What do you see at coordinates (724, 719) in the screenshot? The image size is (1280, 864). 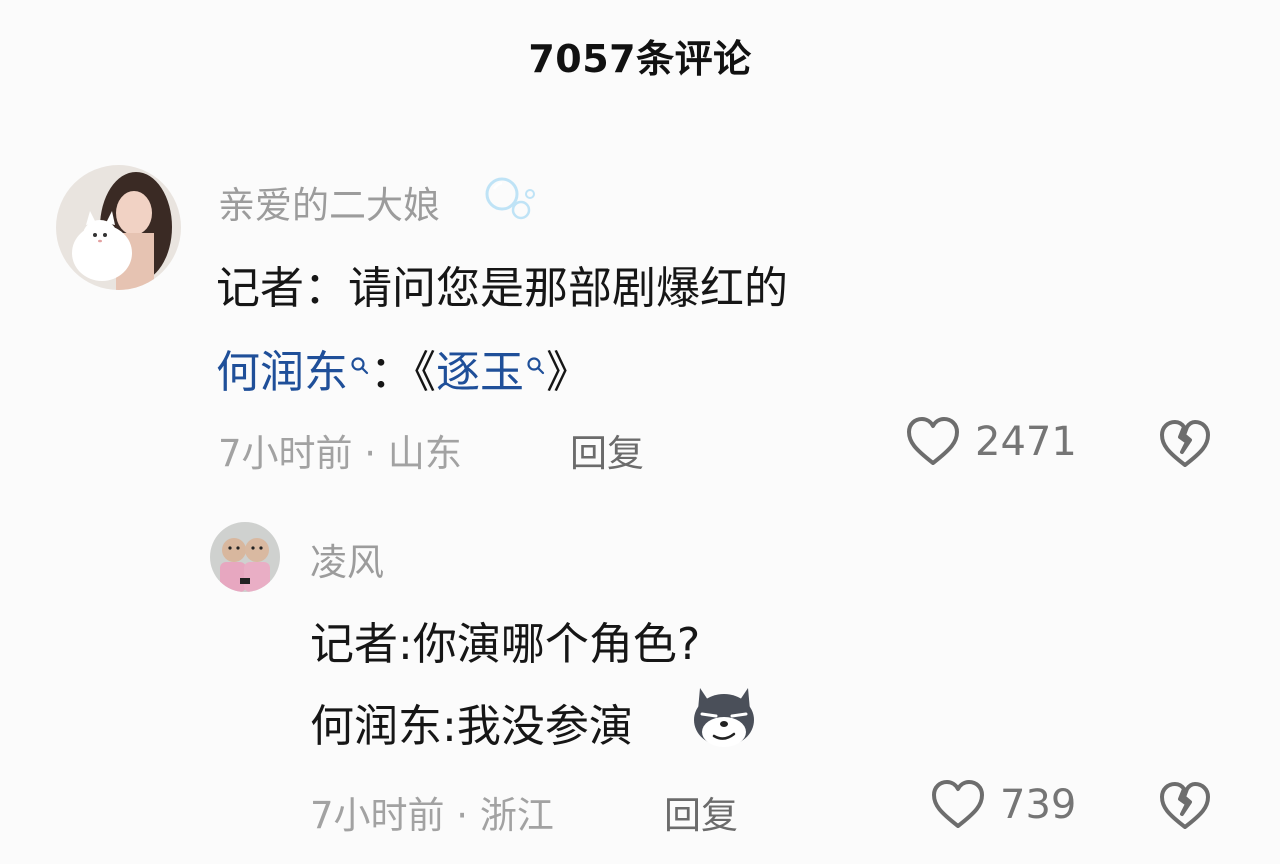 I see `smirking-wolf-emoji` at bounding box center [724, 719].